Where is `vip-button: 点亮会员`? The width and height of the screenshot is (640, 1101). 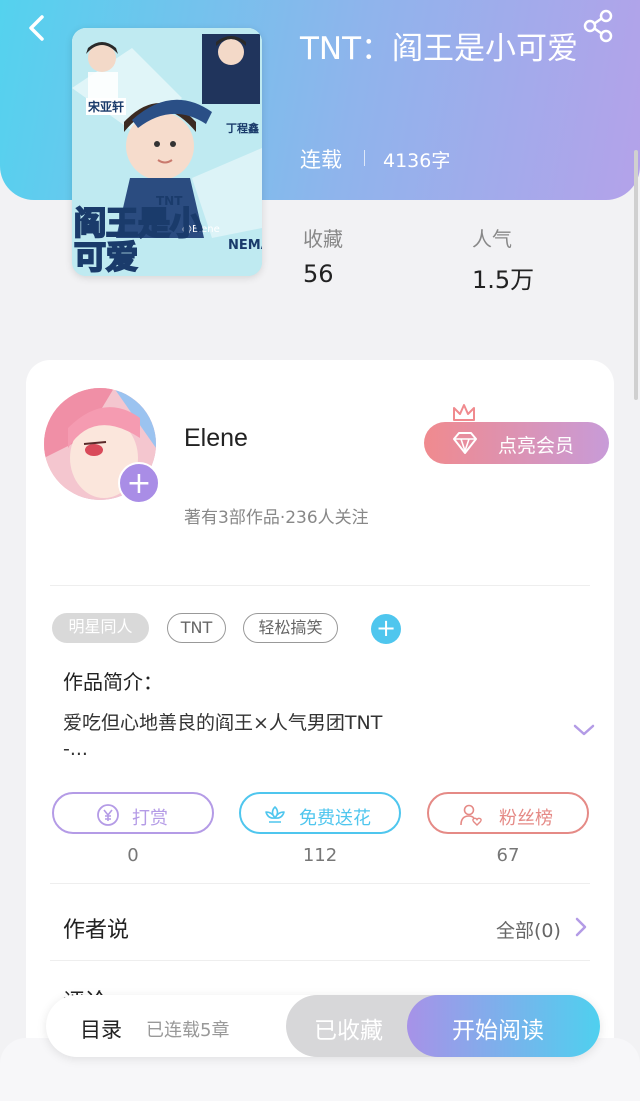
vip-button: 点亮会员 is located at coordinates (516, 443).